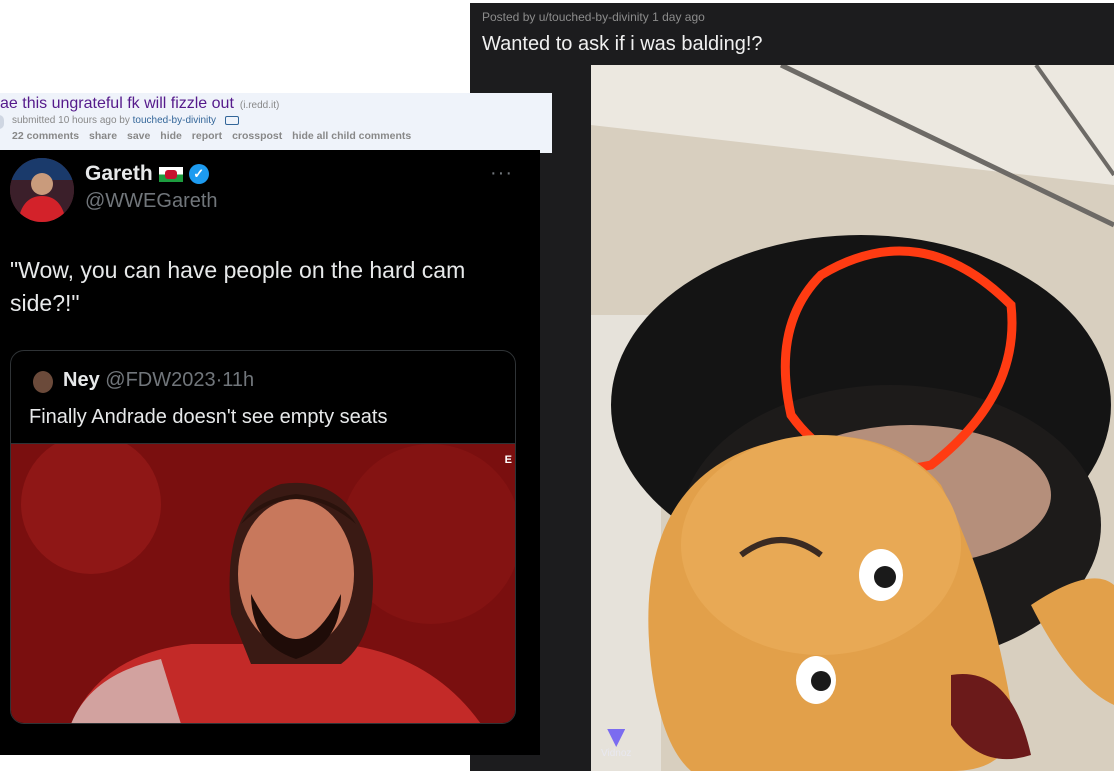 This screenshot has height=771, width=1114. Describe the element at coordinates (71, 120) in the screenshot. I see `submitted-text: submitted 10 hours ago by` at that location.